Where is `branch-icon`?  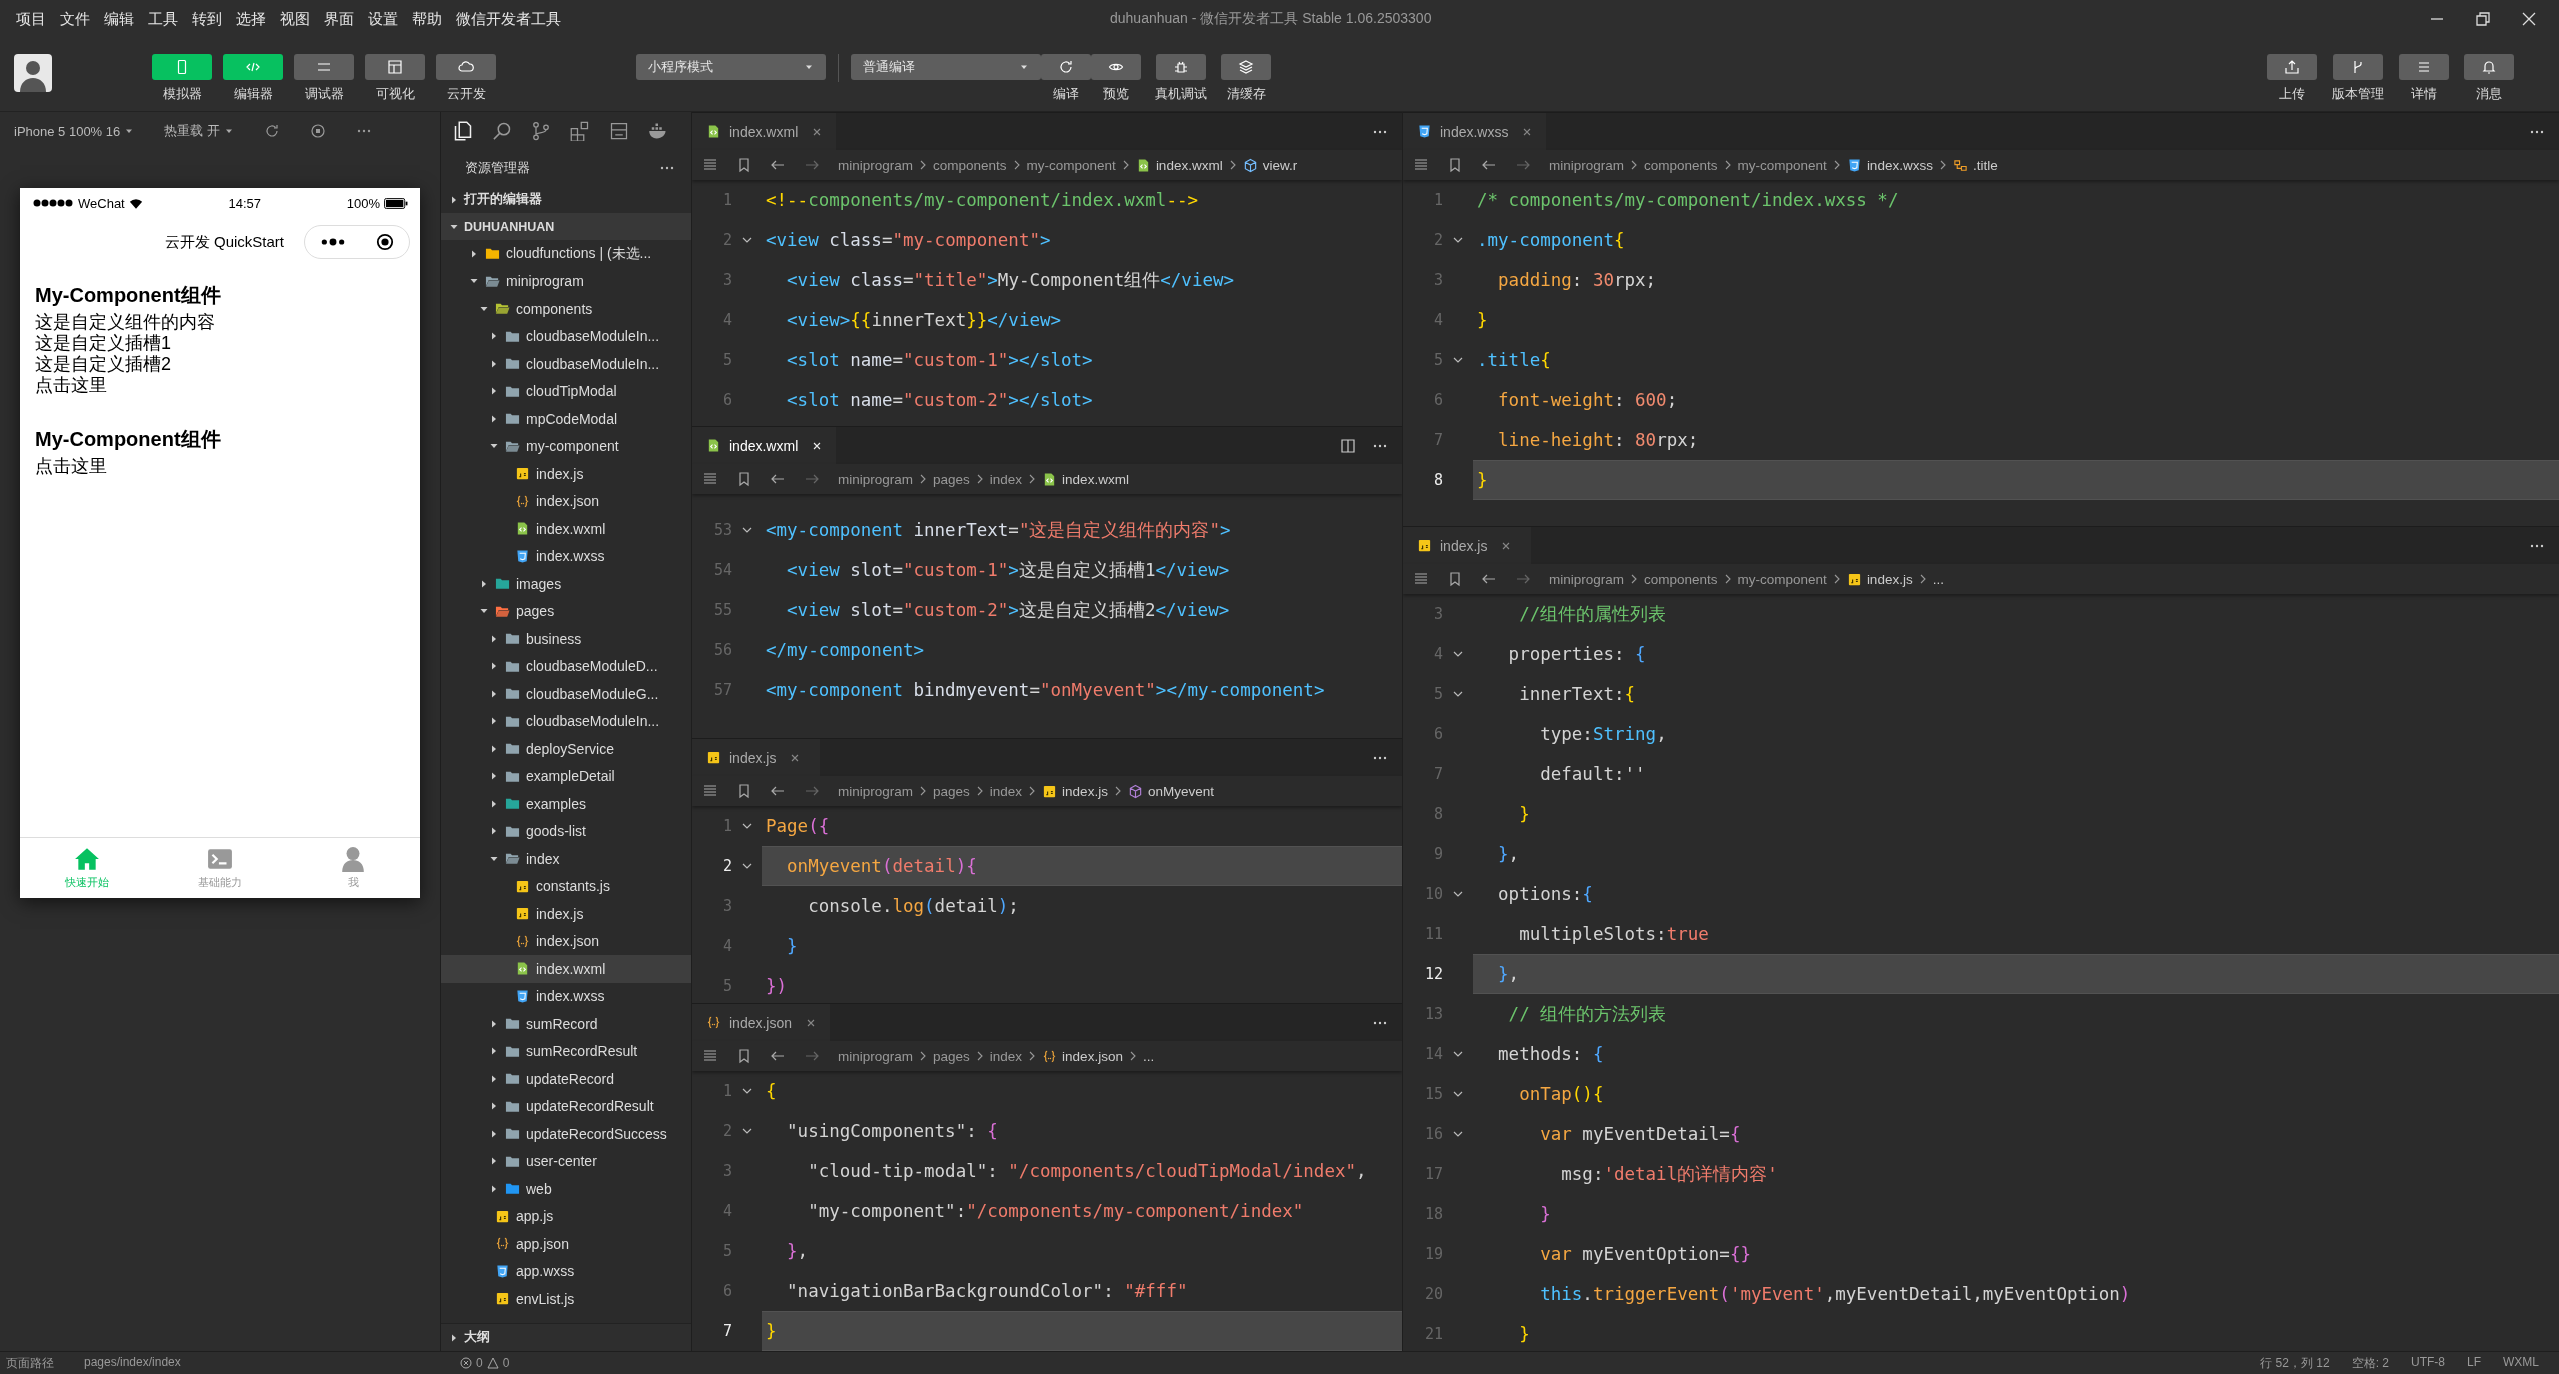
branch-icon is located at coordinates (541, 131).